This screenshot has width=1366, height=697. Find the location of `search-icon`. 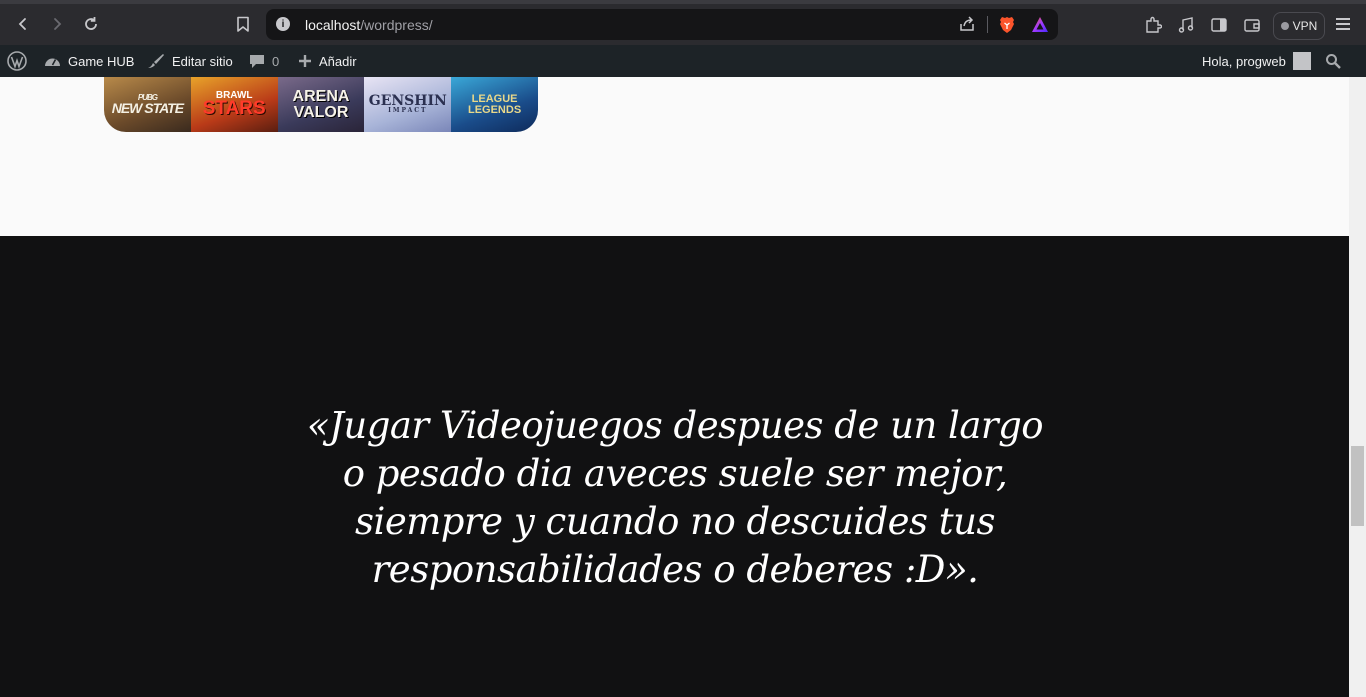

search-icon is located at coordinates (1333, 61).